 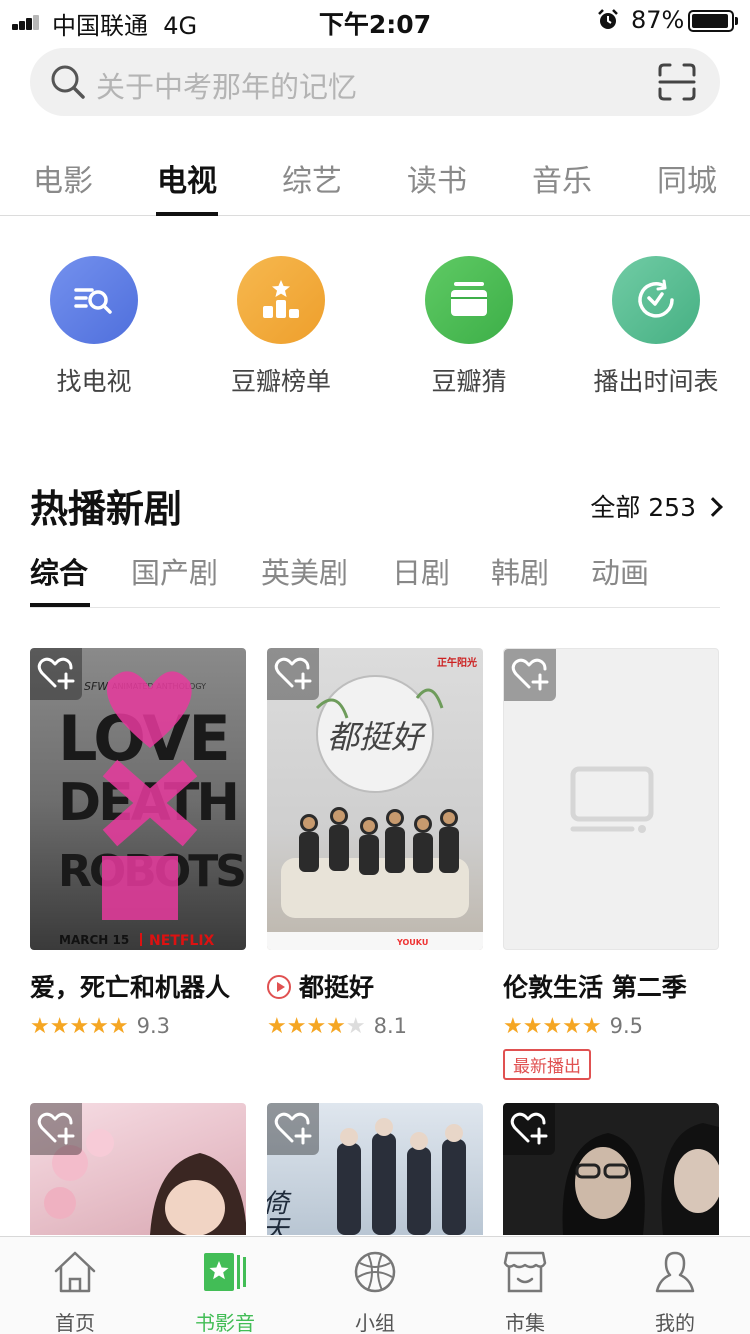 I want to click on poster-cherry-blossom, so click(x=138, y=1169).